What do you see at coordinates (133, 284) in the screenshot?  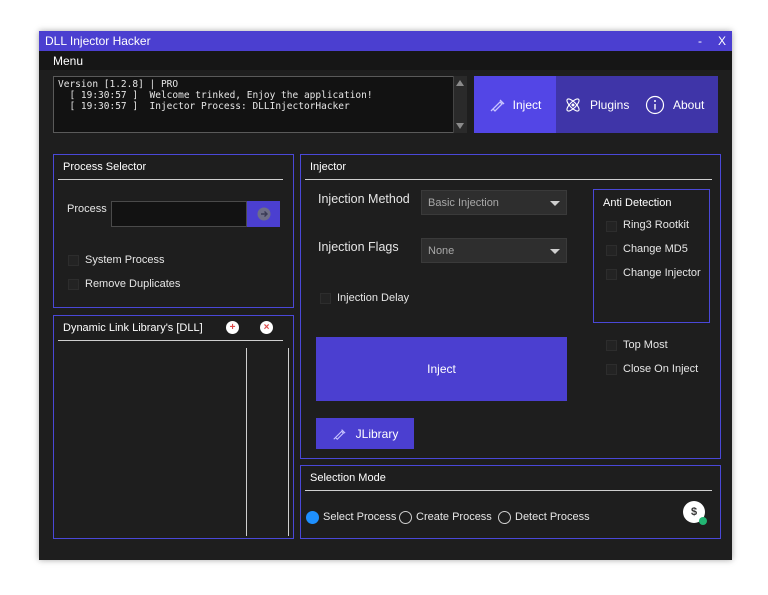 I see `remove-duplicates-label: Remove Duplicates` at bounding box center [133, 284].